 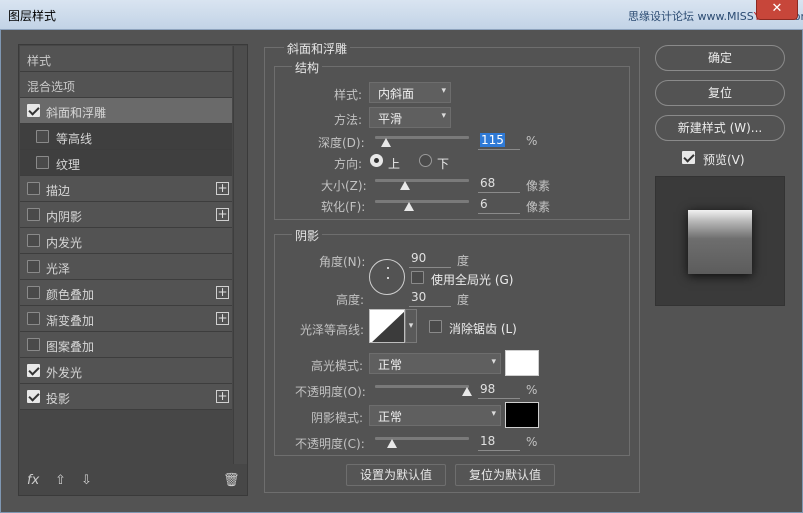 I want to click on technique-select: 平滑 ▾, so click(x=410, y=117).